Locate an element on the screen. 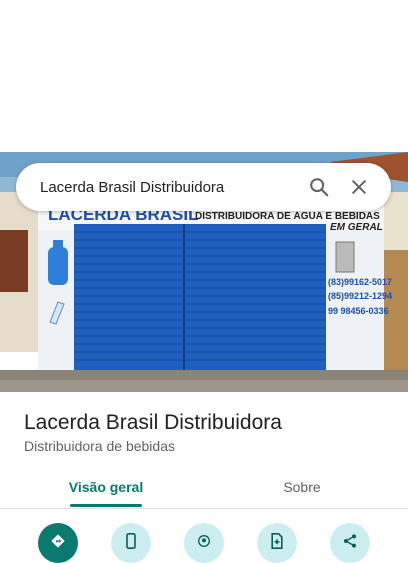  tab-about: Sobre is located at coordinates (302, 487).